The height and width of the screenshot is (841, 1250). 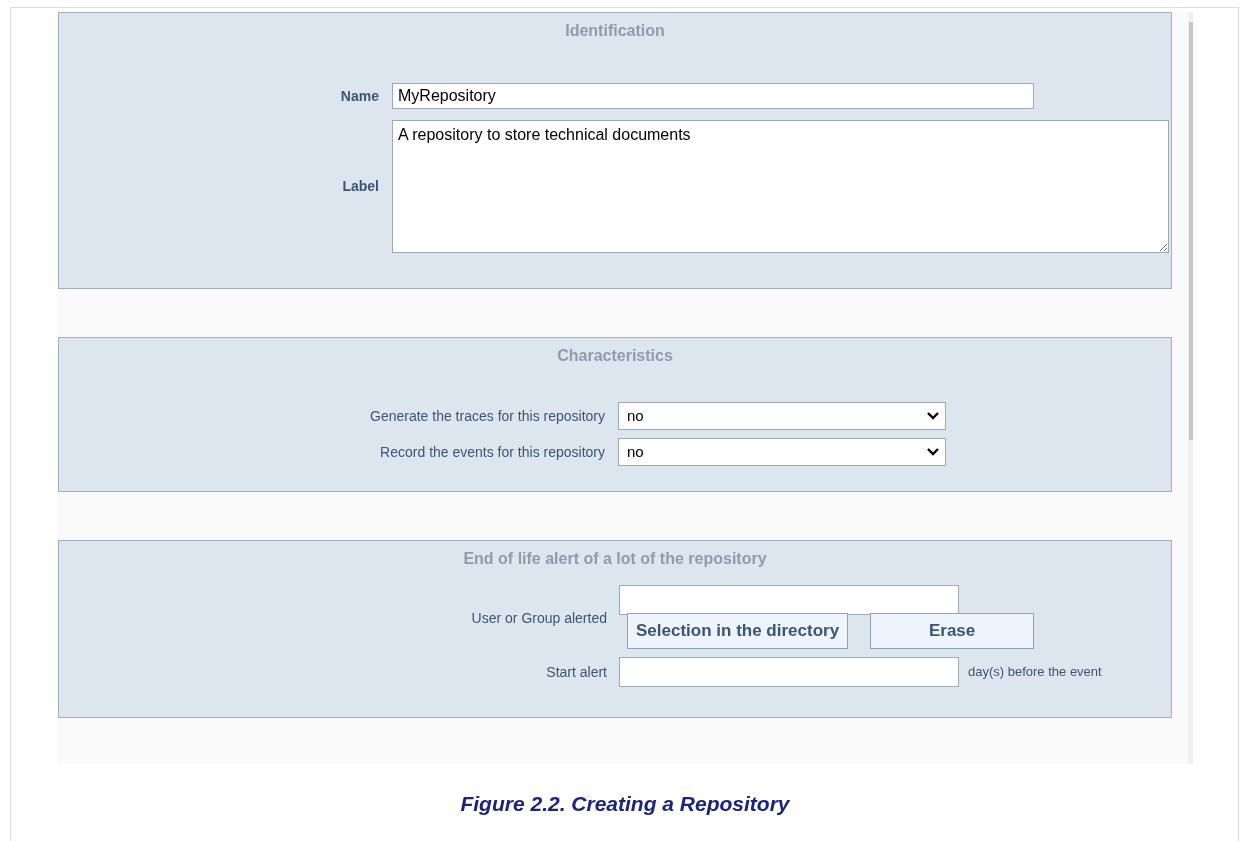 I want to click on field-label: User or Group alerted, so click(x=538, y=618).